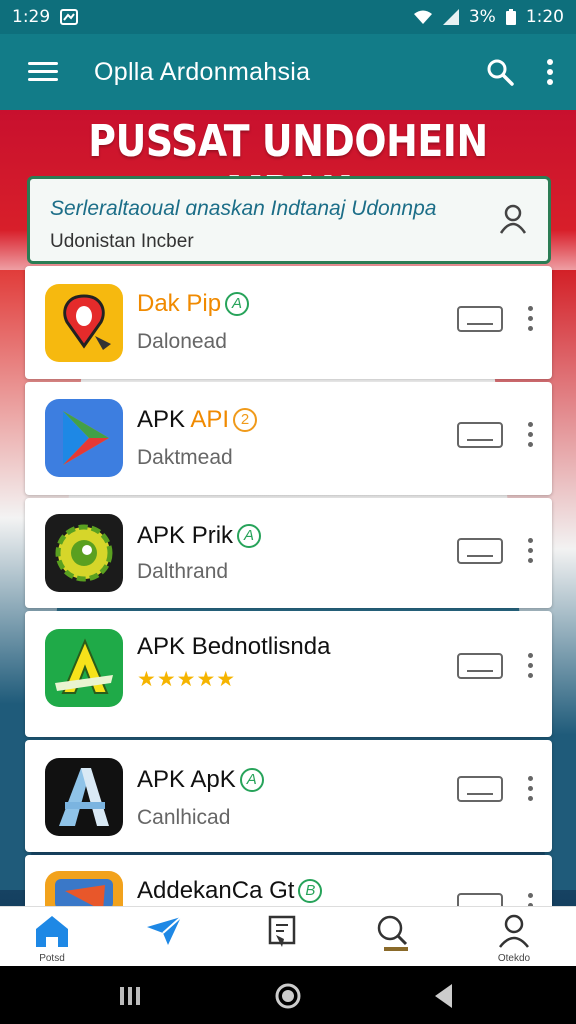 This screenshot has width=576, height=1024. What do you see at coordinates (84, 438) in the screenshot?
I see `play-triangle-app-icon` at bounding box center [84, 438].